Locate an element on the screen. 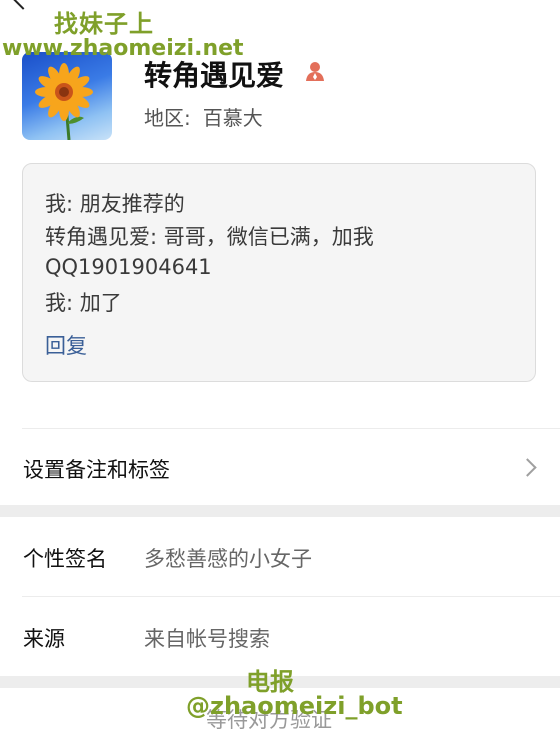  contact-nickname: 转角遇见爱 is located at coordinates (214, 75).